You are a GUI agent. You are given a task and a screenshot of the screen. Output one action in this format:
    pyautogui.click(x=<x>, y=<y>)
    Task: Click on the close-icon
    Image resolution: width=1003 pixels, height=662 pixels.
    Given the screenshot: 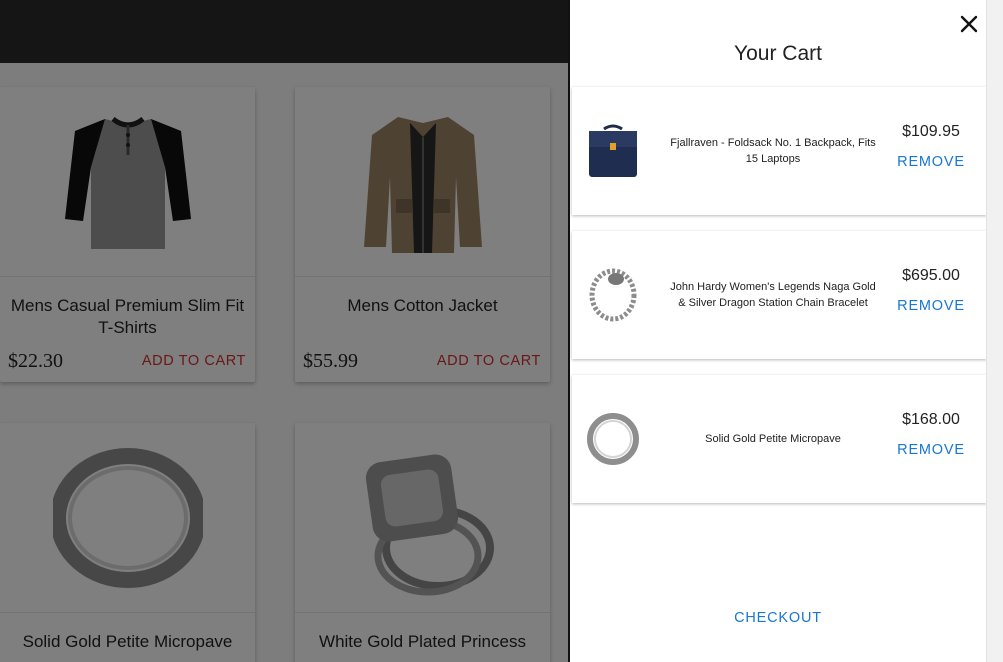 What is the action you would take?
    pyautogui.click(x=969, y=24)
    